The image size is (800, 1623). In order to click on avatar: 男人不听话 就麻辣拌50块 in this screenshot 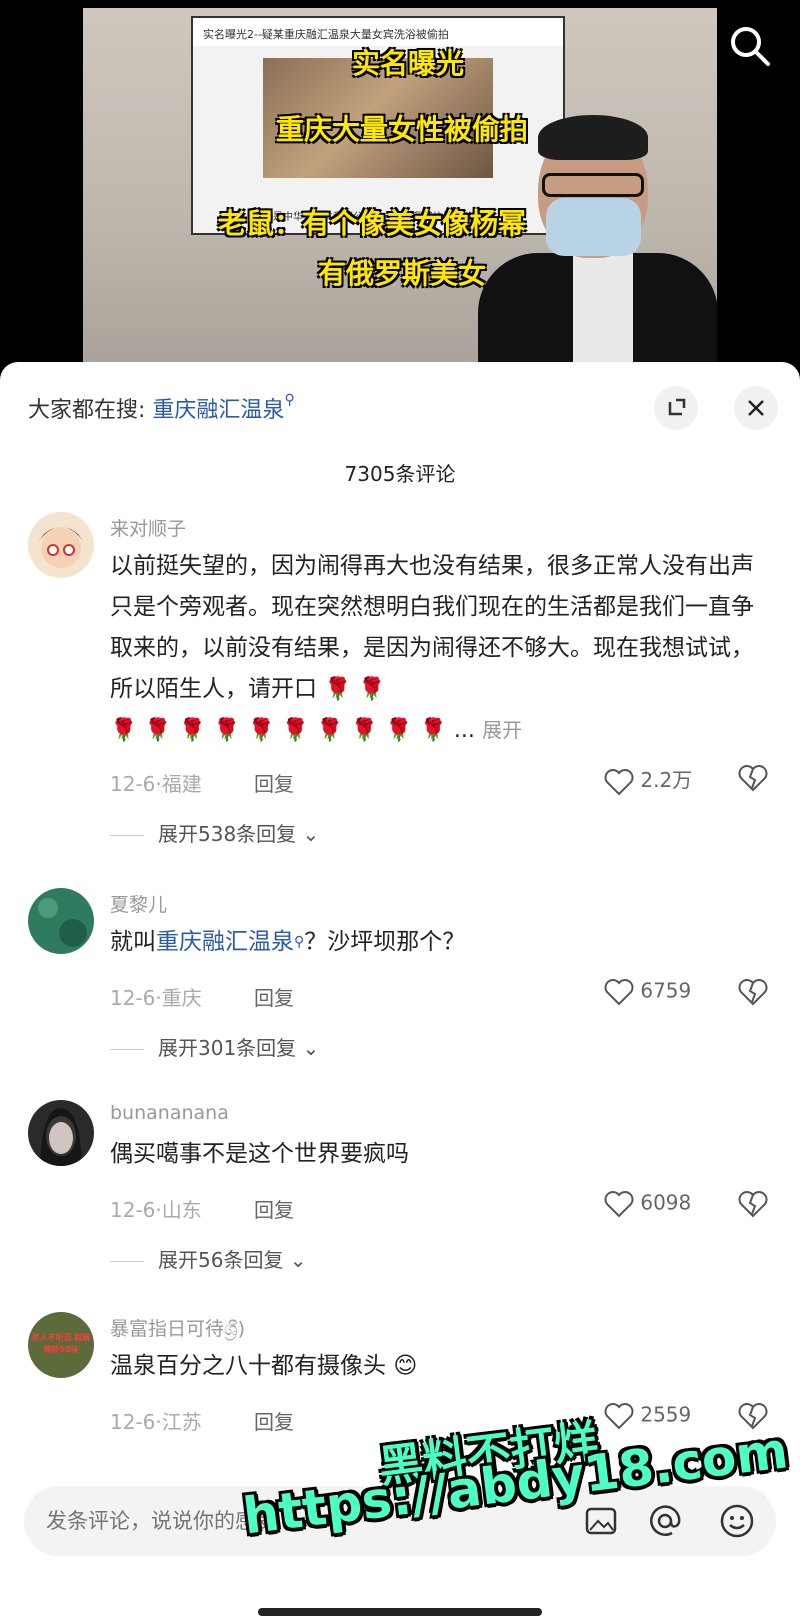, I will do `click(61, 1345)`.